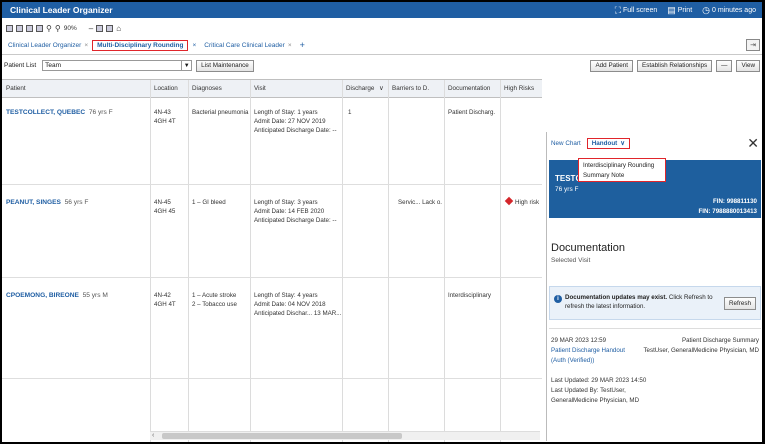  What do you see at coordinates (612, 65) in the screenshot?
I see `add-patient-button: Add Patient` at bounding box center [612, 65].